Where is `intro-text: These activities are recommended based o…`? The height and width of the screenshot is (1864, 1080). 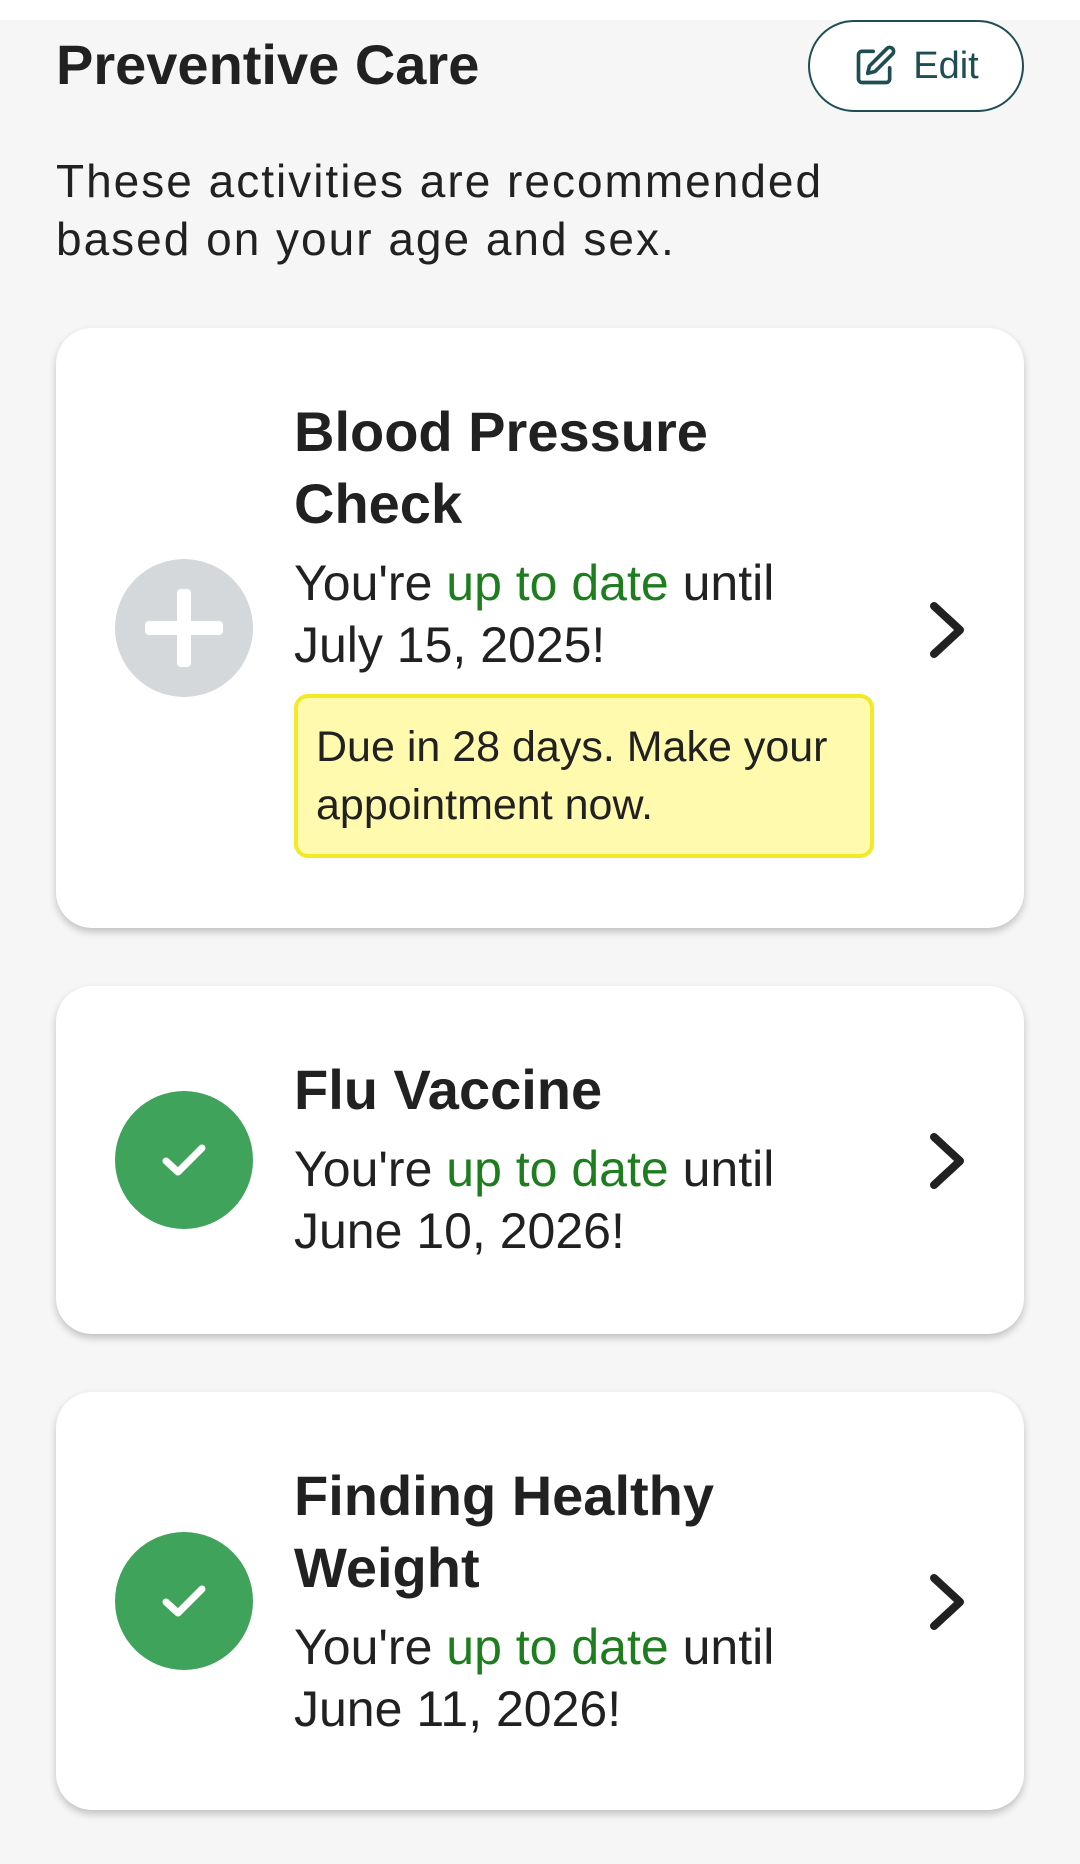
intro-text: These activities are recommended based o… is located at coordinates (440, 210).